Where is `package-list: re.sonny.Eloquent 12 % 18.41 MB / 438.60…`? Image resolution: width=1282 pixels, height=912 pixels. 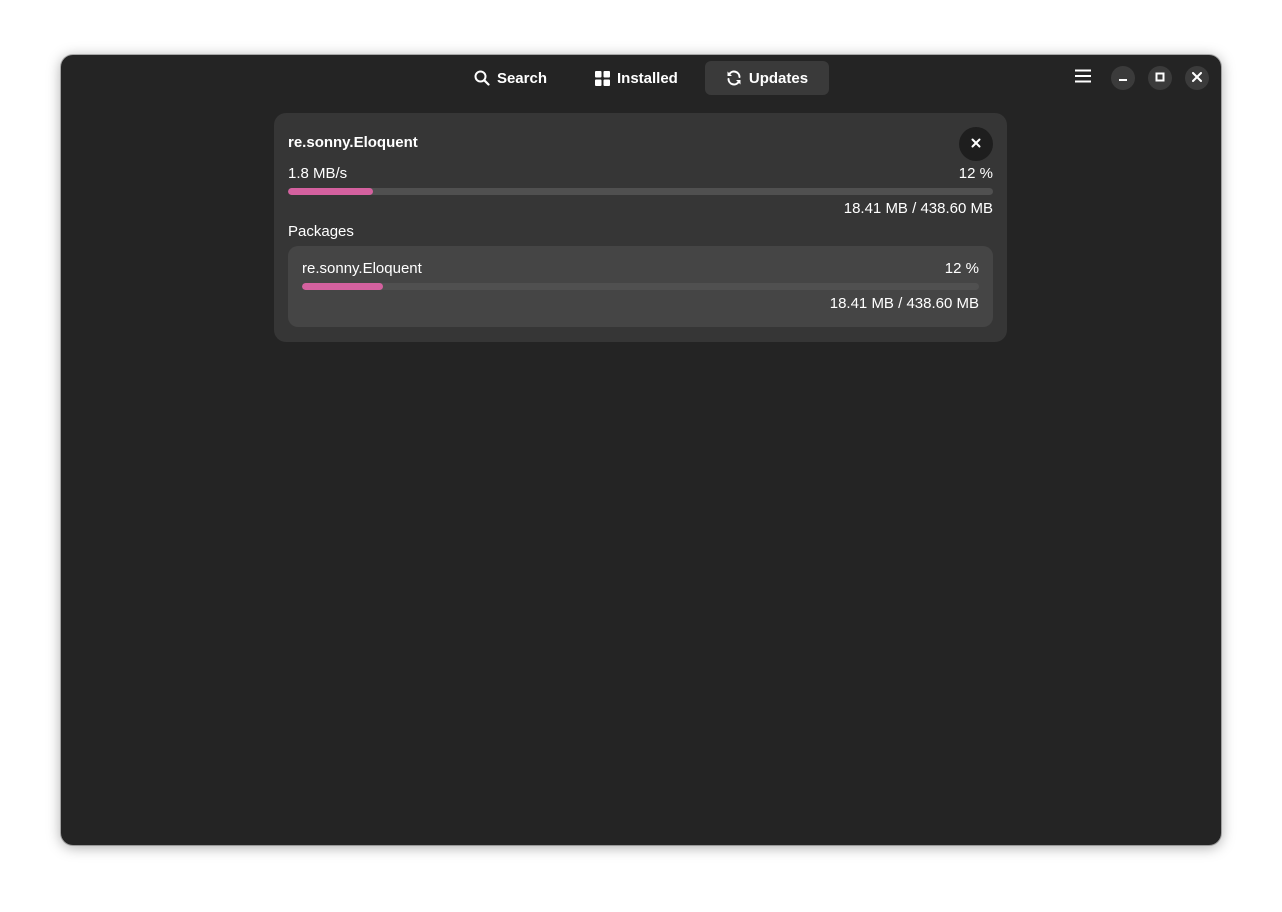
package-list: re.sonny.Eloquent 12 % 18.41 MB / 438.60… is located at coordinates (640, 286).